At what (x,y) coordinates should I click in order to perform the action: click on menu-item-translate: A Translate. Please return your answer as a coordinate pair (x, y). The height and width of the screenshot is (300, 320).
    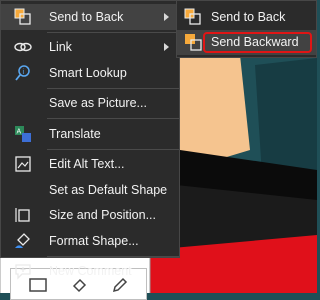
    Looking at the image, I should click on (90, 134).